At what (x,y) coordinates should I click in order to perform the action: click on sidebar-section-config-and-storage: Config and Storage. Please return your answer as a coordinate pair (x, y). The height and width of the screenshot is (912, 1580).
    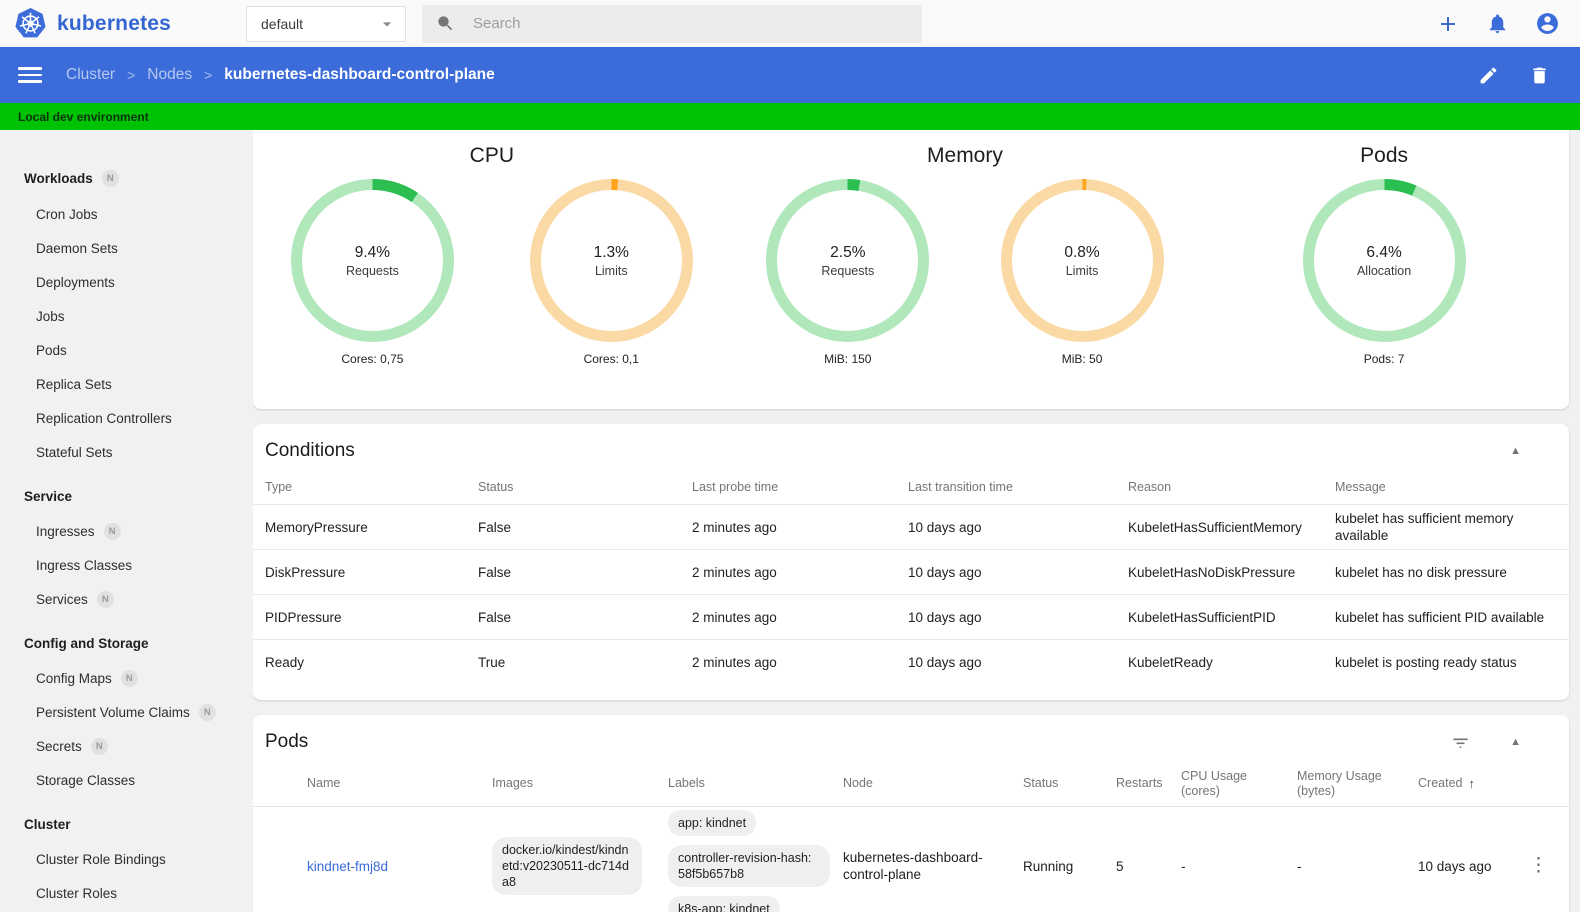
    Looking at the image, I should click on (126, 641).